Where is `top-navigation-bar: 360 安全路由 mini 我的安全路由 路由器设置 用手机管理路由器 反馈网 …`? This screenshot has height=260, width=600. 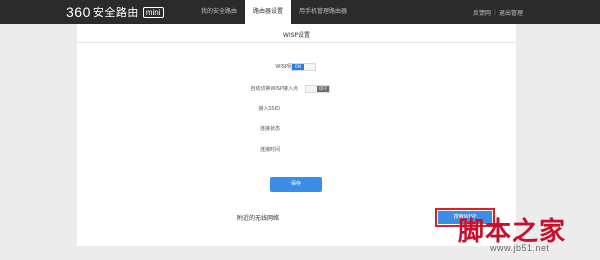
top-navigation-bar: 360 安全路由 mini 我的安全路由 路由器设置 用手机管理路由器 反馈网 … is located at coordinates (300, 12).